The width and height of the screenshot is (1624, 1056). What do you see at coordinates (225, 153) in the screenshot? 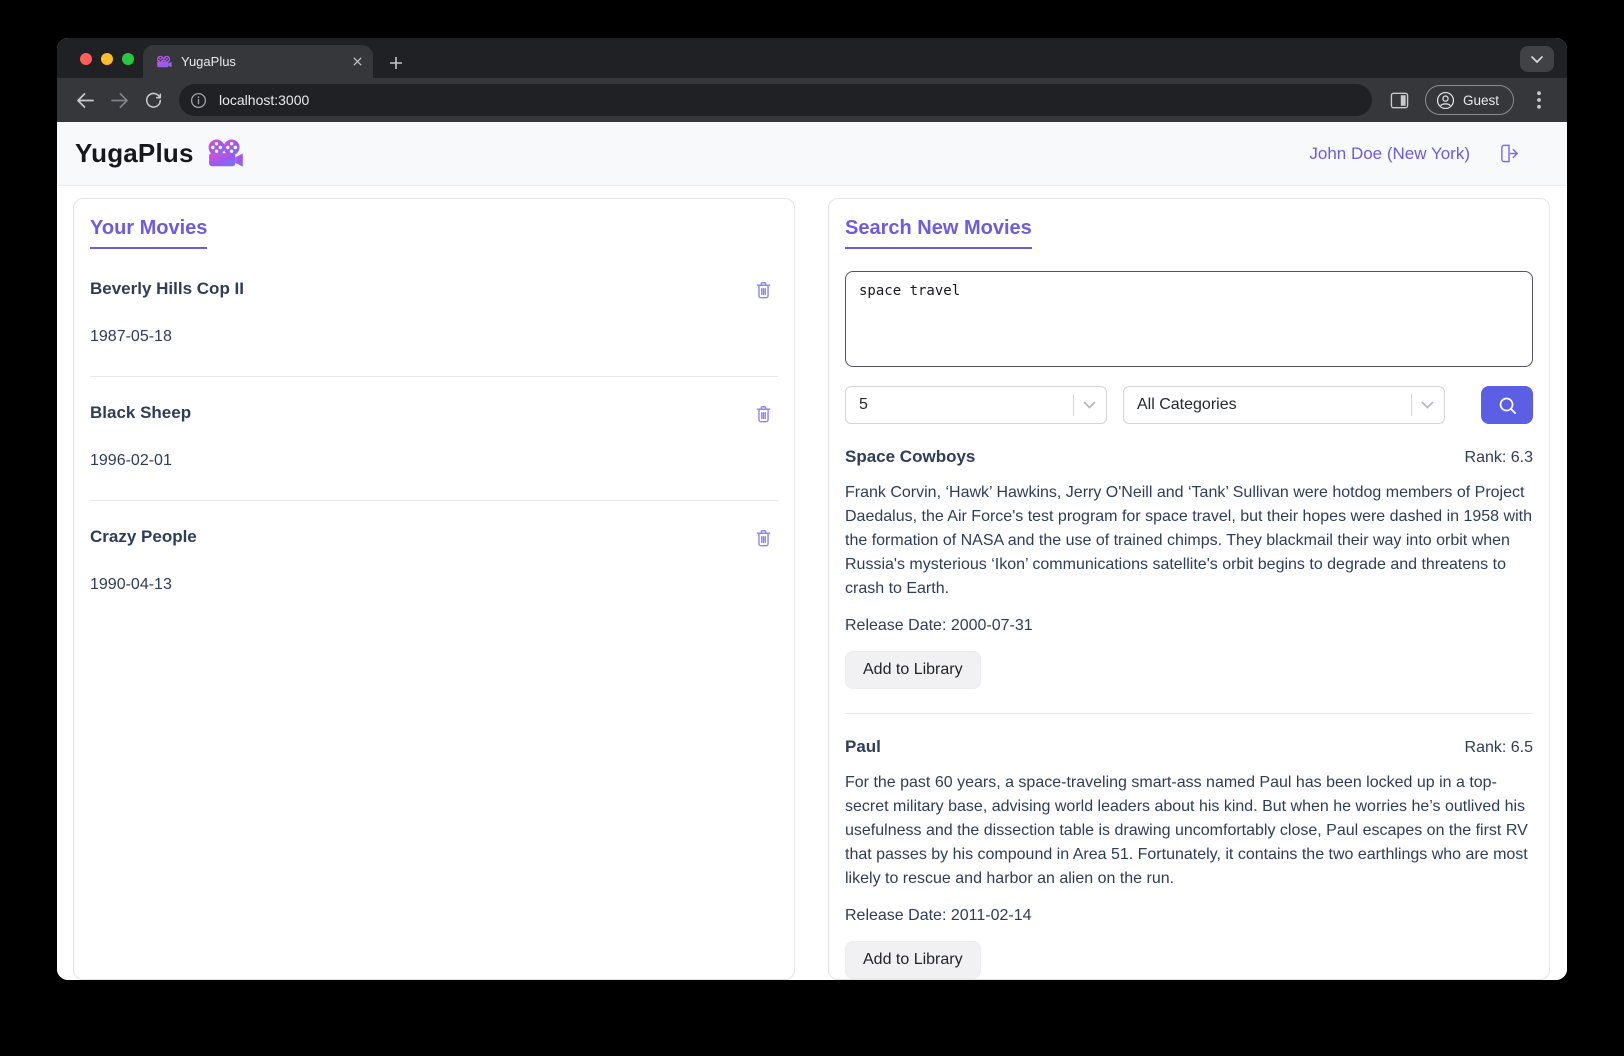
I see `movie-camera-logo-icon` at bounding box center [225, 153].